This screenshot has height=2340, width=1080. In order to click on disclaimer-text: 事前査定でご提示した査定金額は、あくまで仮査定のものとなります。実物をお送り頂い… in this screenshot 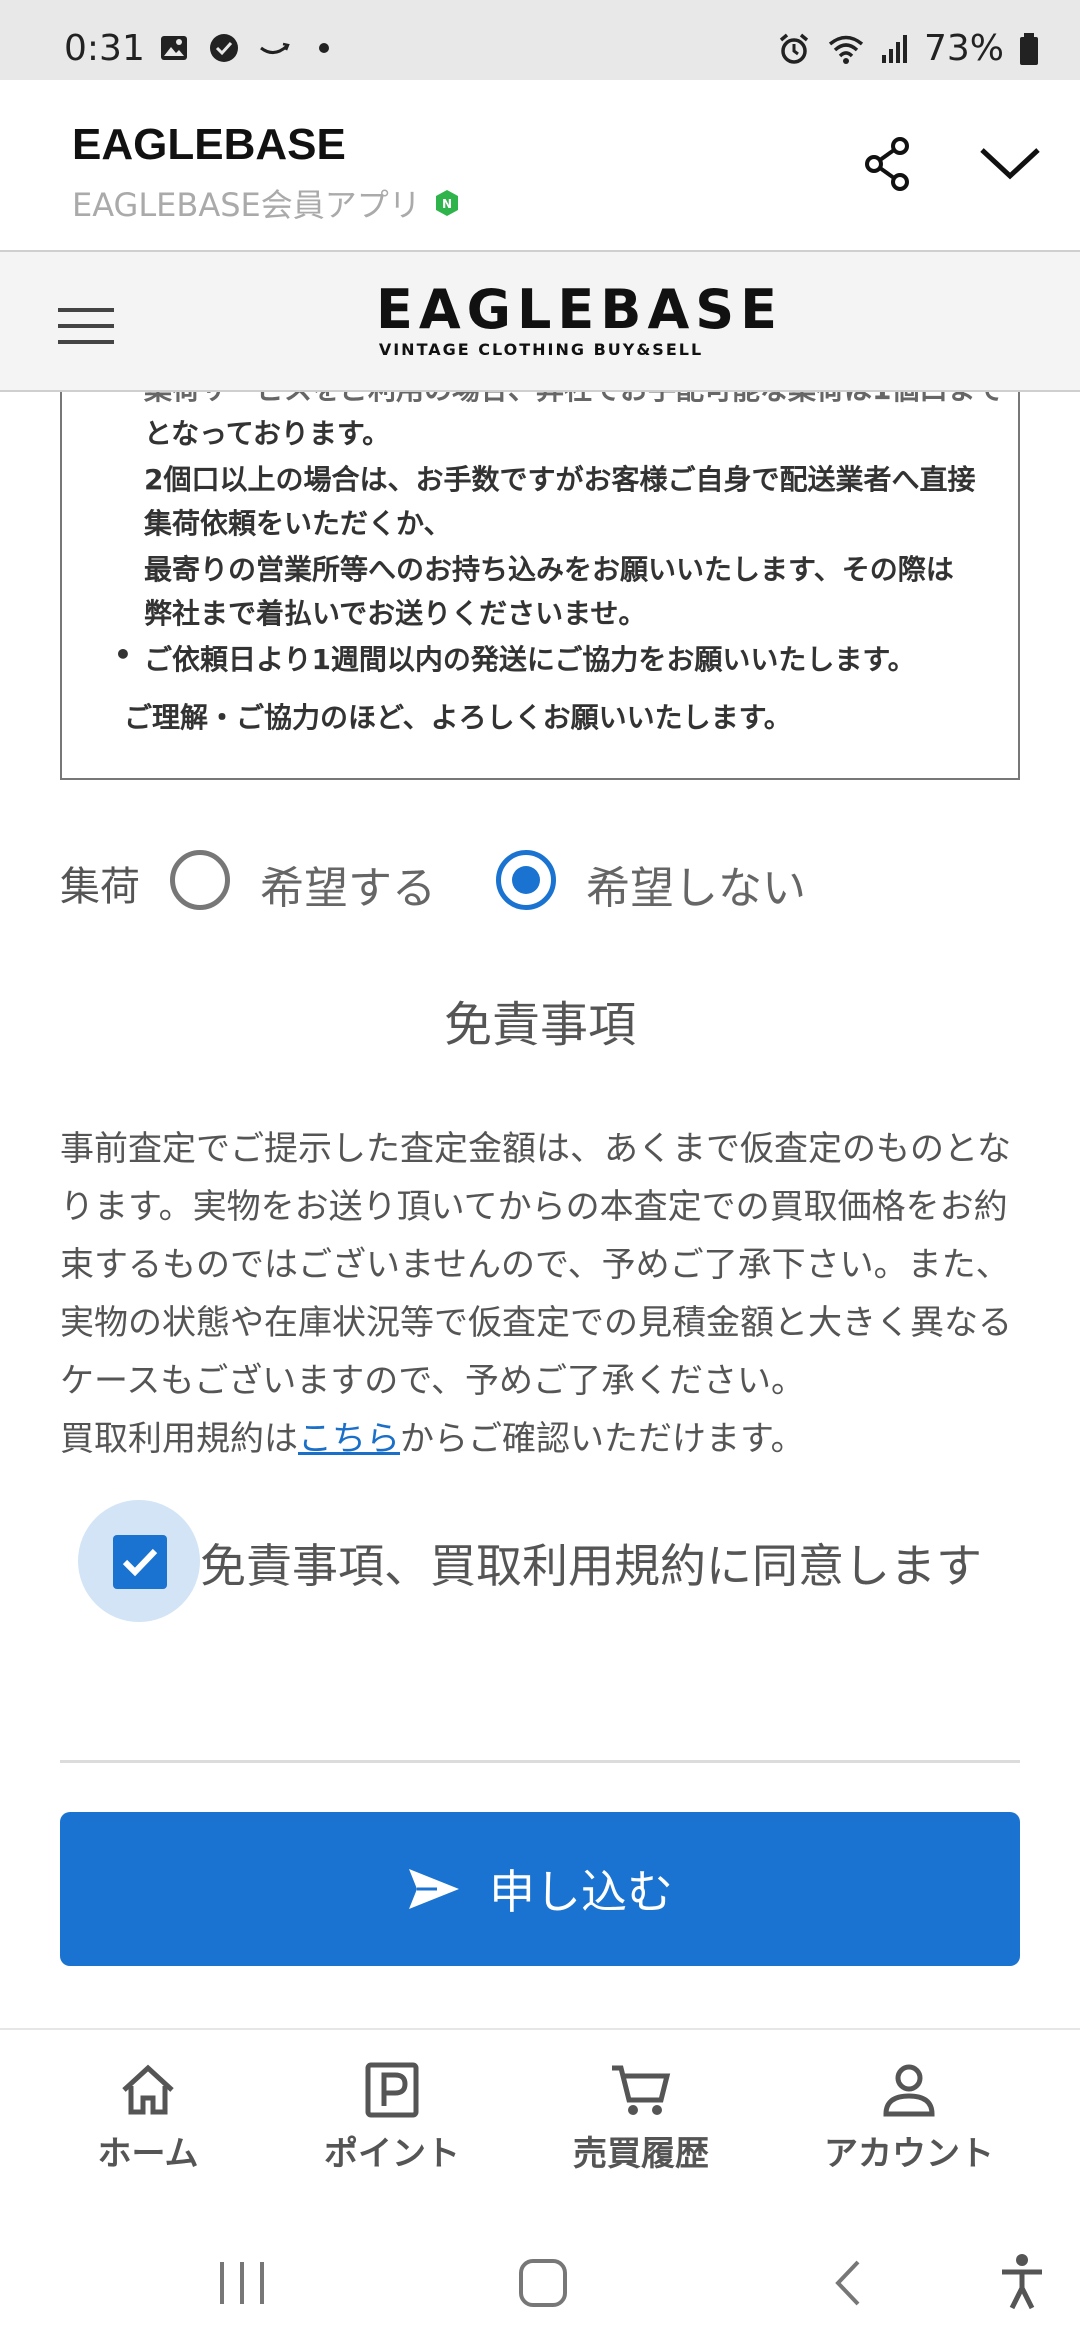, I will do `click(536, 1265)`.